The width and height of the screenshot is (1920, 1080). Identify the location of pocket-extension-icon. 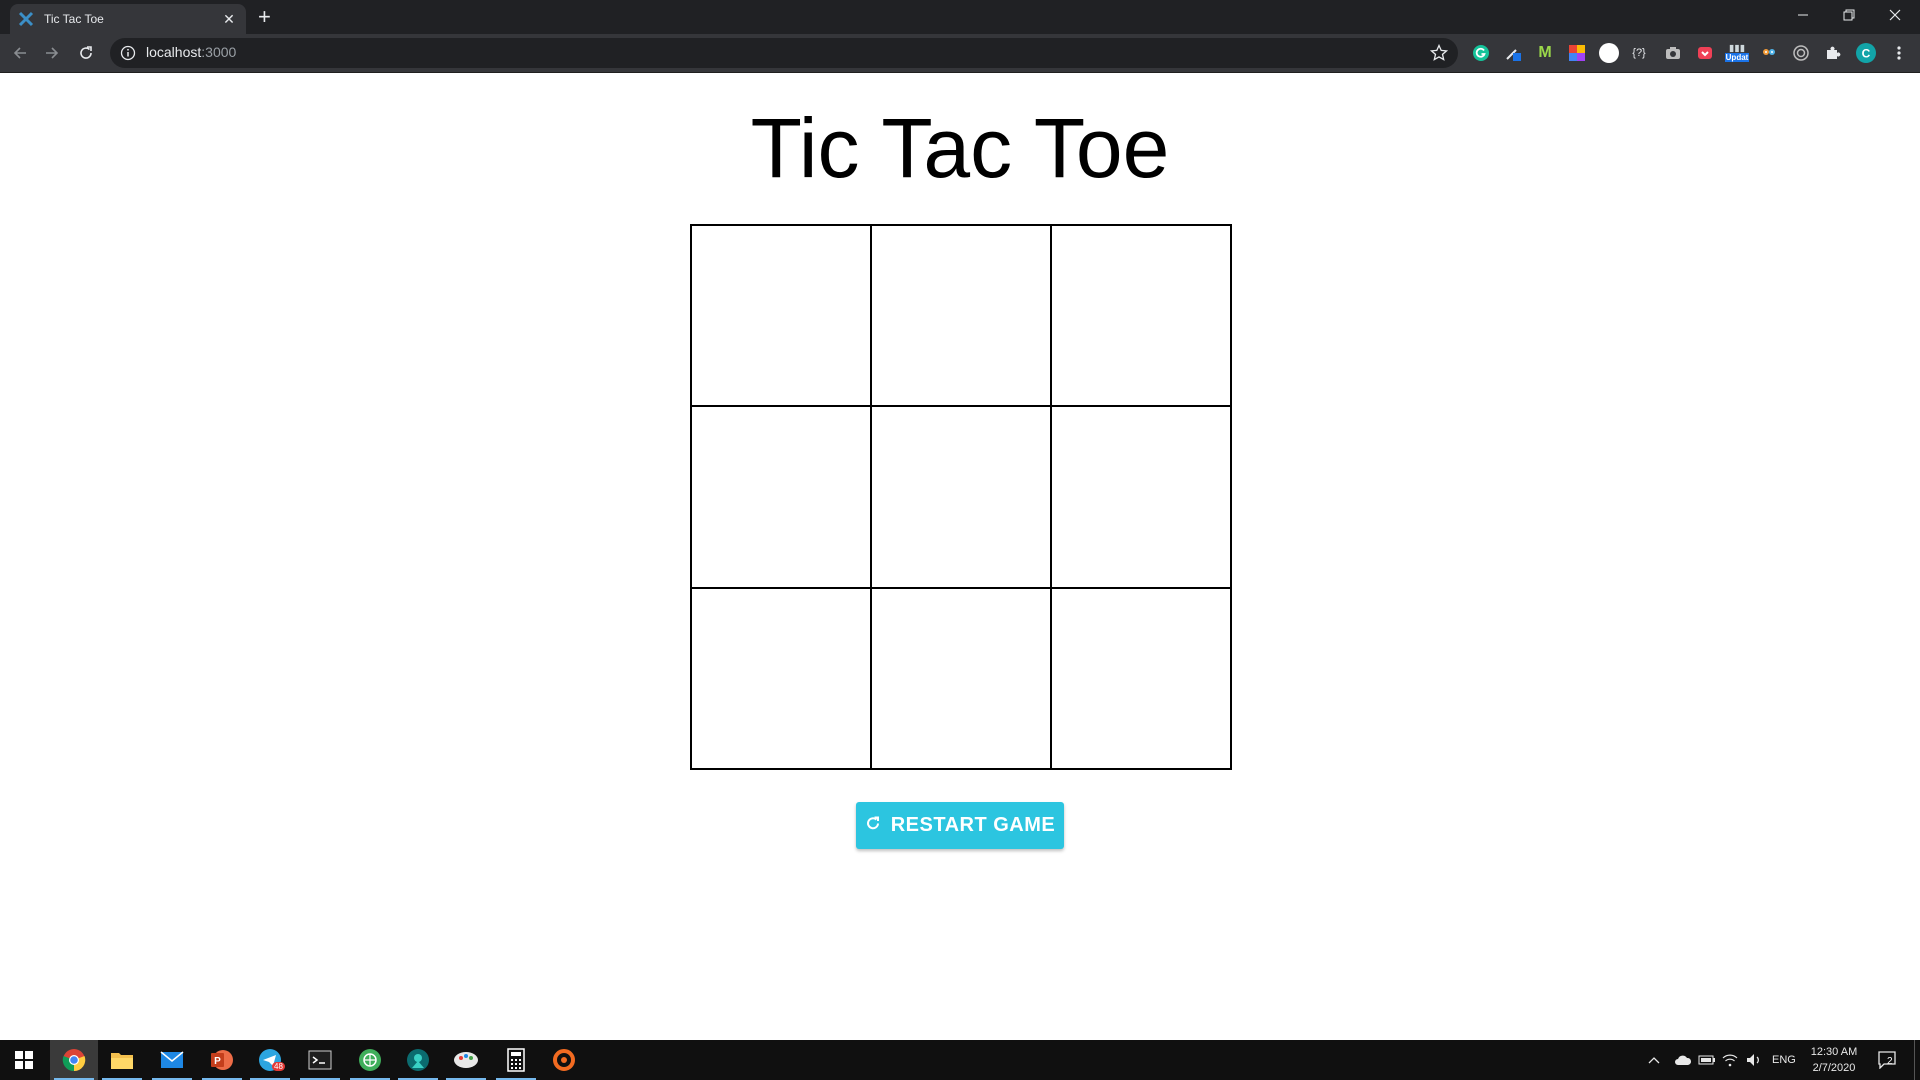
(1705, 53).